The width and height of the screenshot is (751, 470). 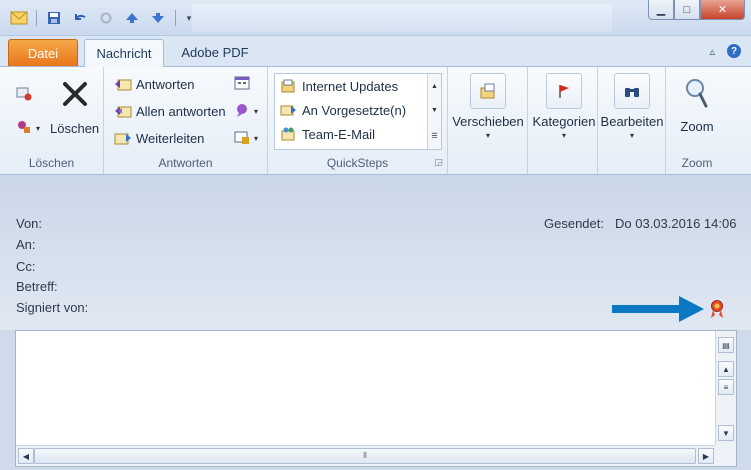 I want to click on sent-label: Gesendet:, so click(x=574, y=223).